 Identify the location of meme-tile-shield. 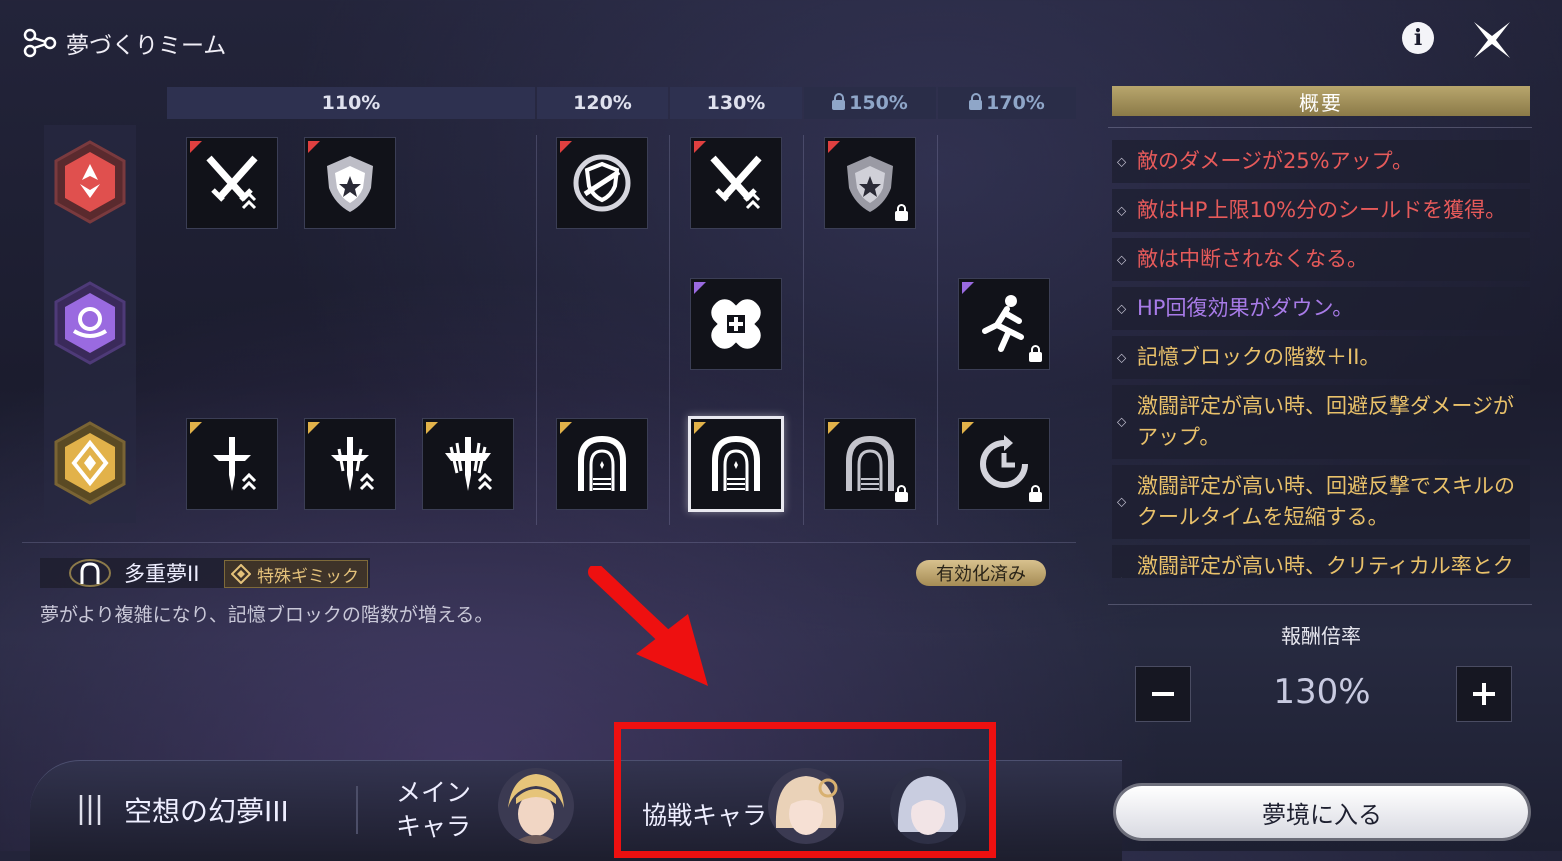
(350, 183).